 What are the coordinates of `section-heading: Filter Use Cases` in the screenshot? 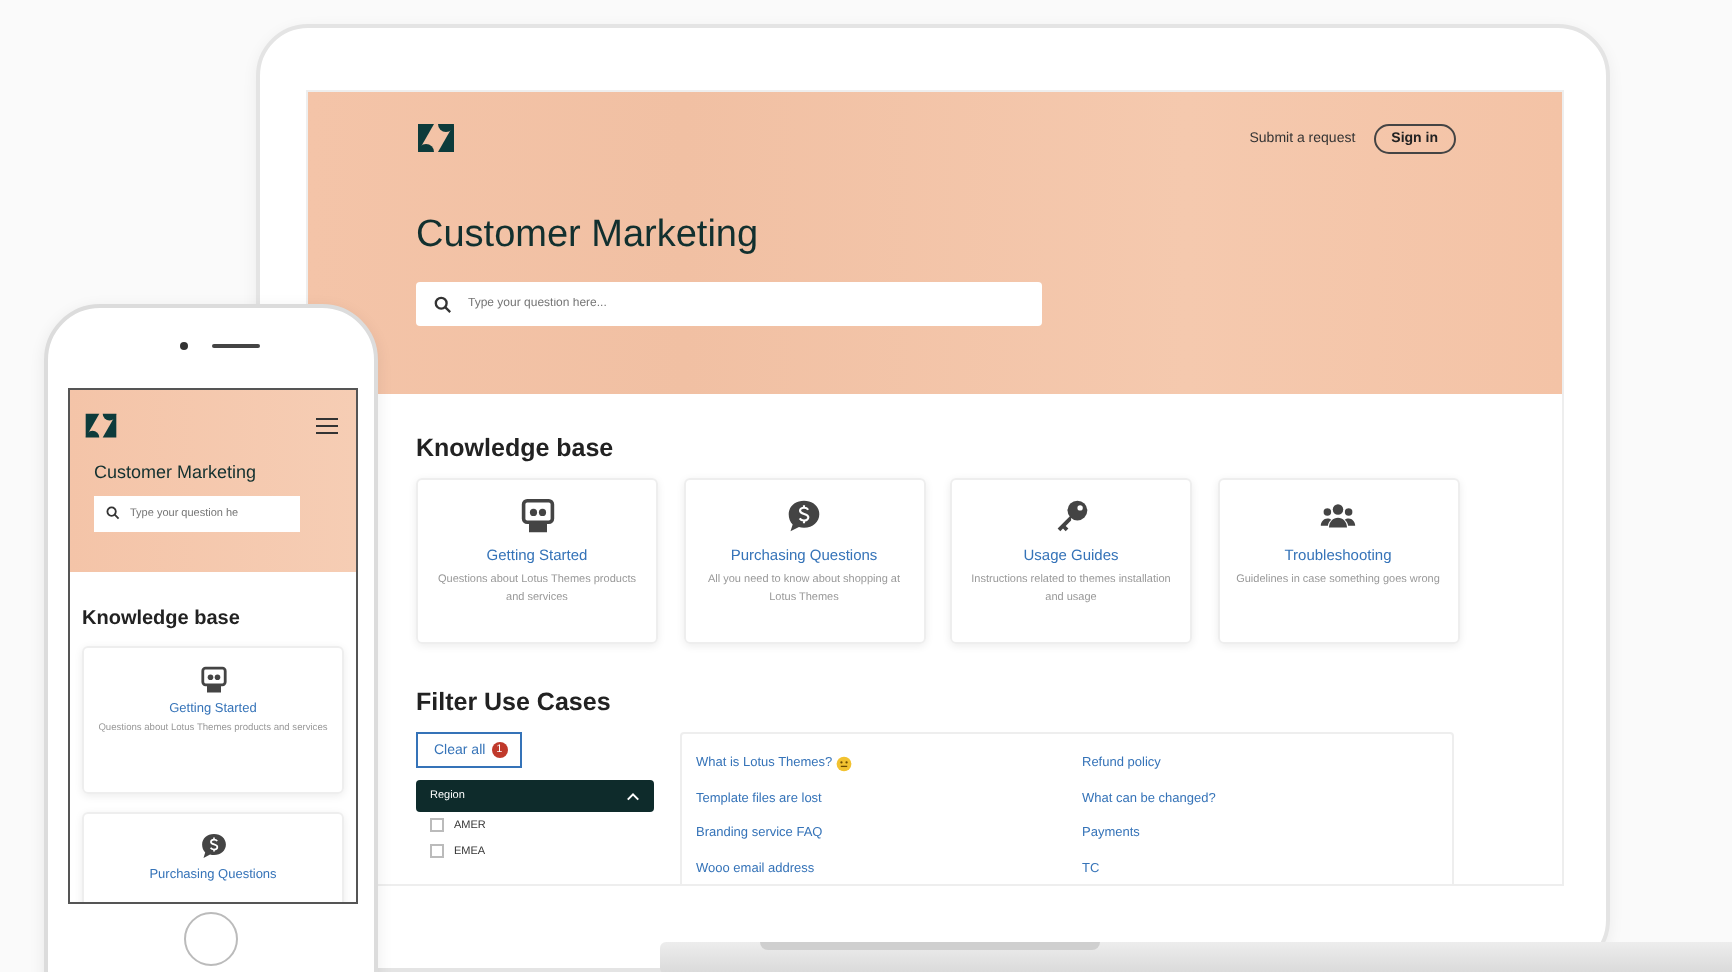 It's located at (514, 702).